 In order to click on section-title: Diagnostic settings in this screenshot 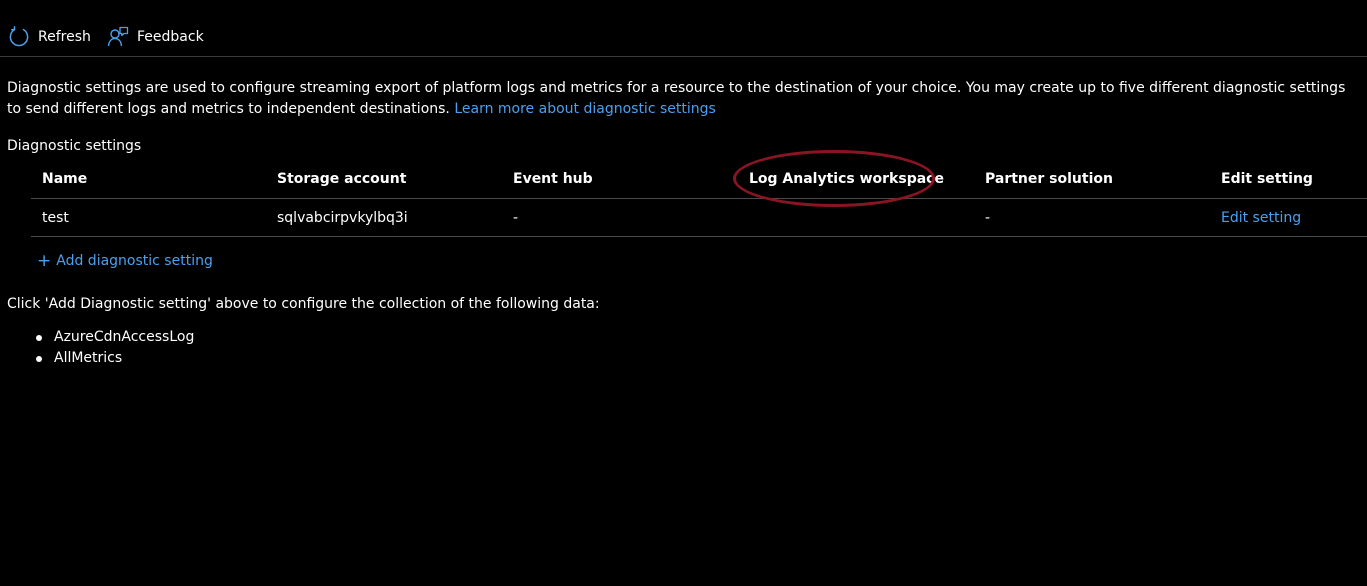, I will do `click(74, 146)`.